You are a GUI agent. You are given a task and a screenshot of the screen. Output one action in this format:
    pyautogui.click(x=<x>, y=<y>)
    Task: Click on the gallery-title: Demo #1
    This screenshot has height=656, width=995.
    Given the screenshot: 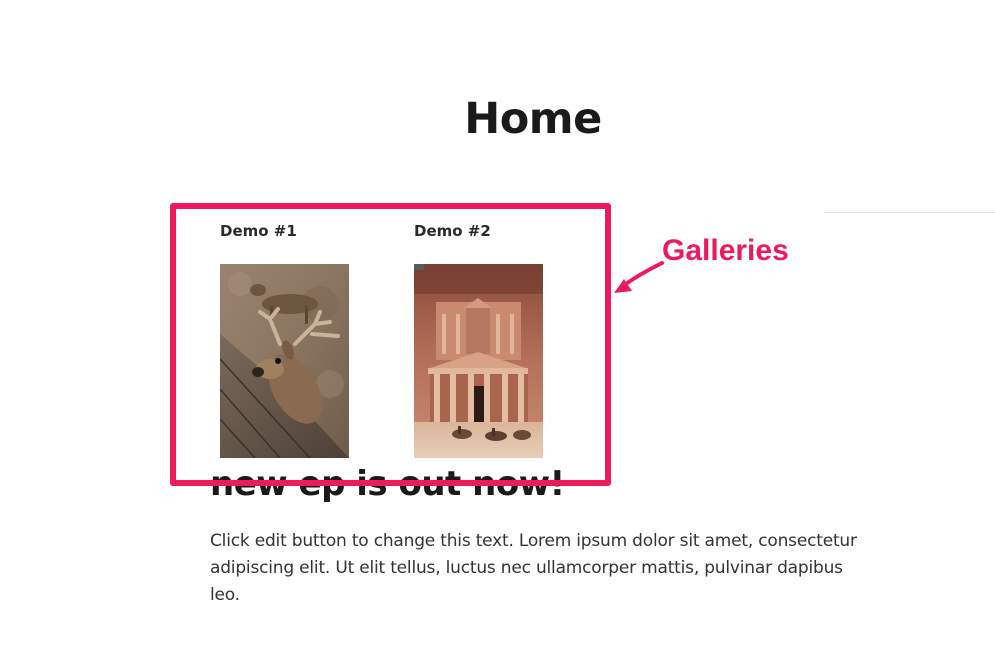 What is the action you would take?
    pyautogui.click(x=258, y=231)
    